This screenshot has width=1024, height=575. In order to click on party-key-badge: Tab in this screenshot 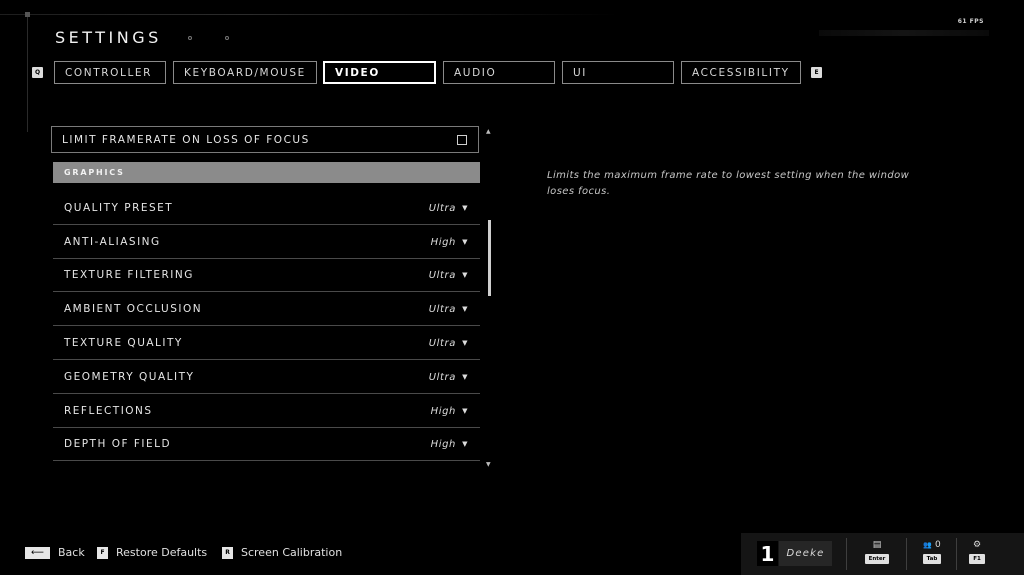, I will do `click(932, 559)`.